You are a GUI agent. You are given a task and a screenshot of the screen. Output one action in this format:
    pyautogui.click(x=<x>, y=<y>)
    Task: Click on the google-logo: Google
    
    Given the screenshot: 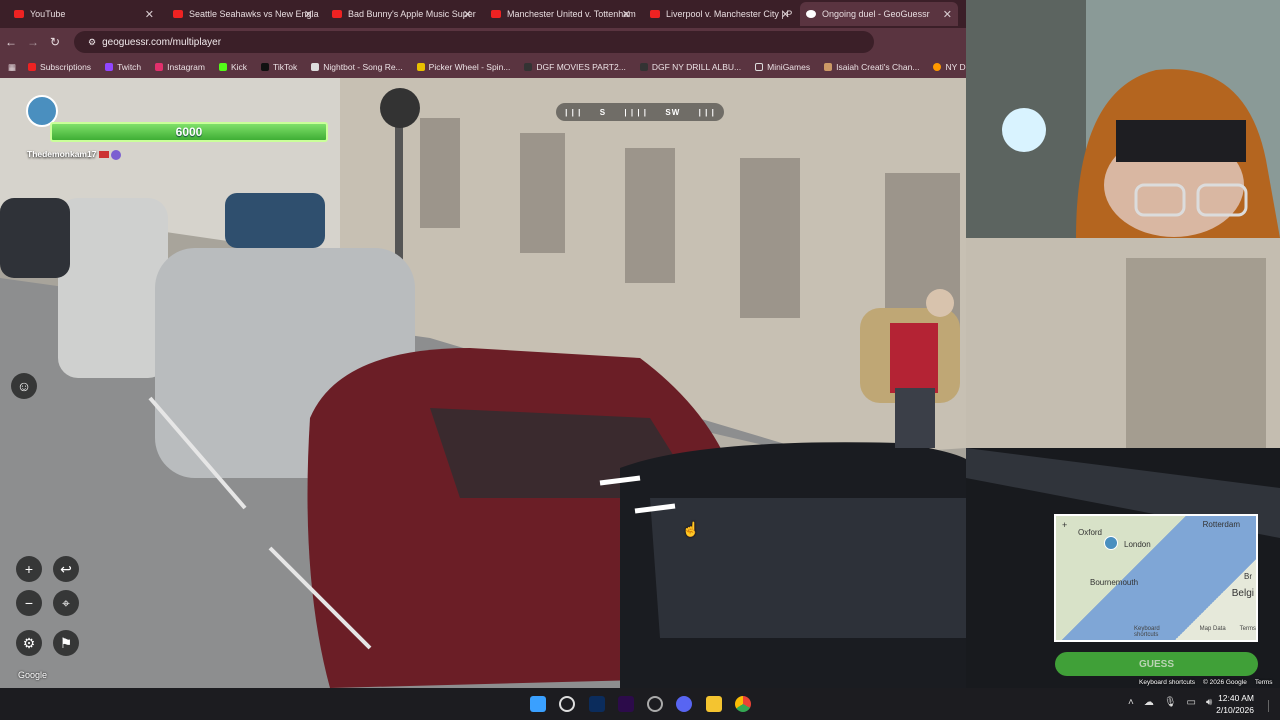 What is the action you would take?
    pyautogui.click(x=33, y=675)
    